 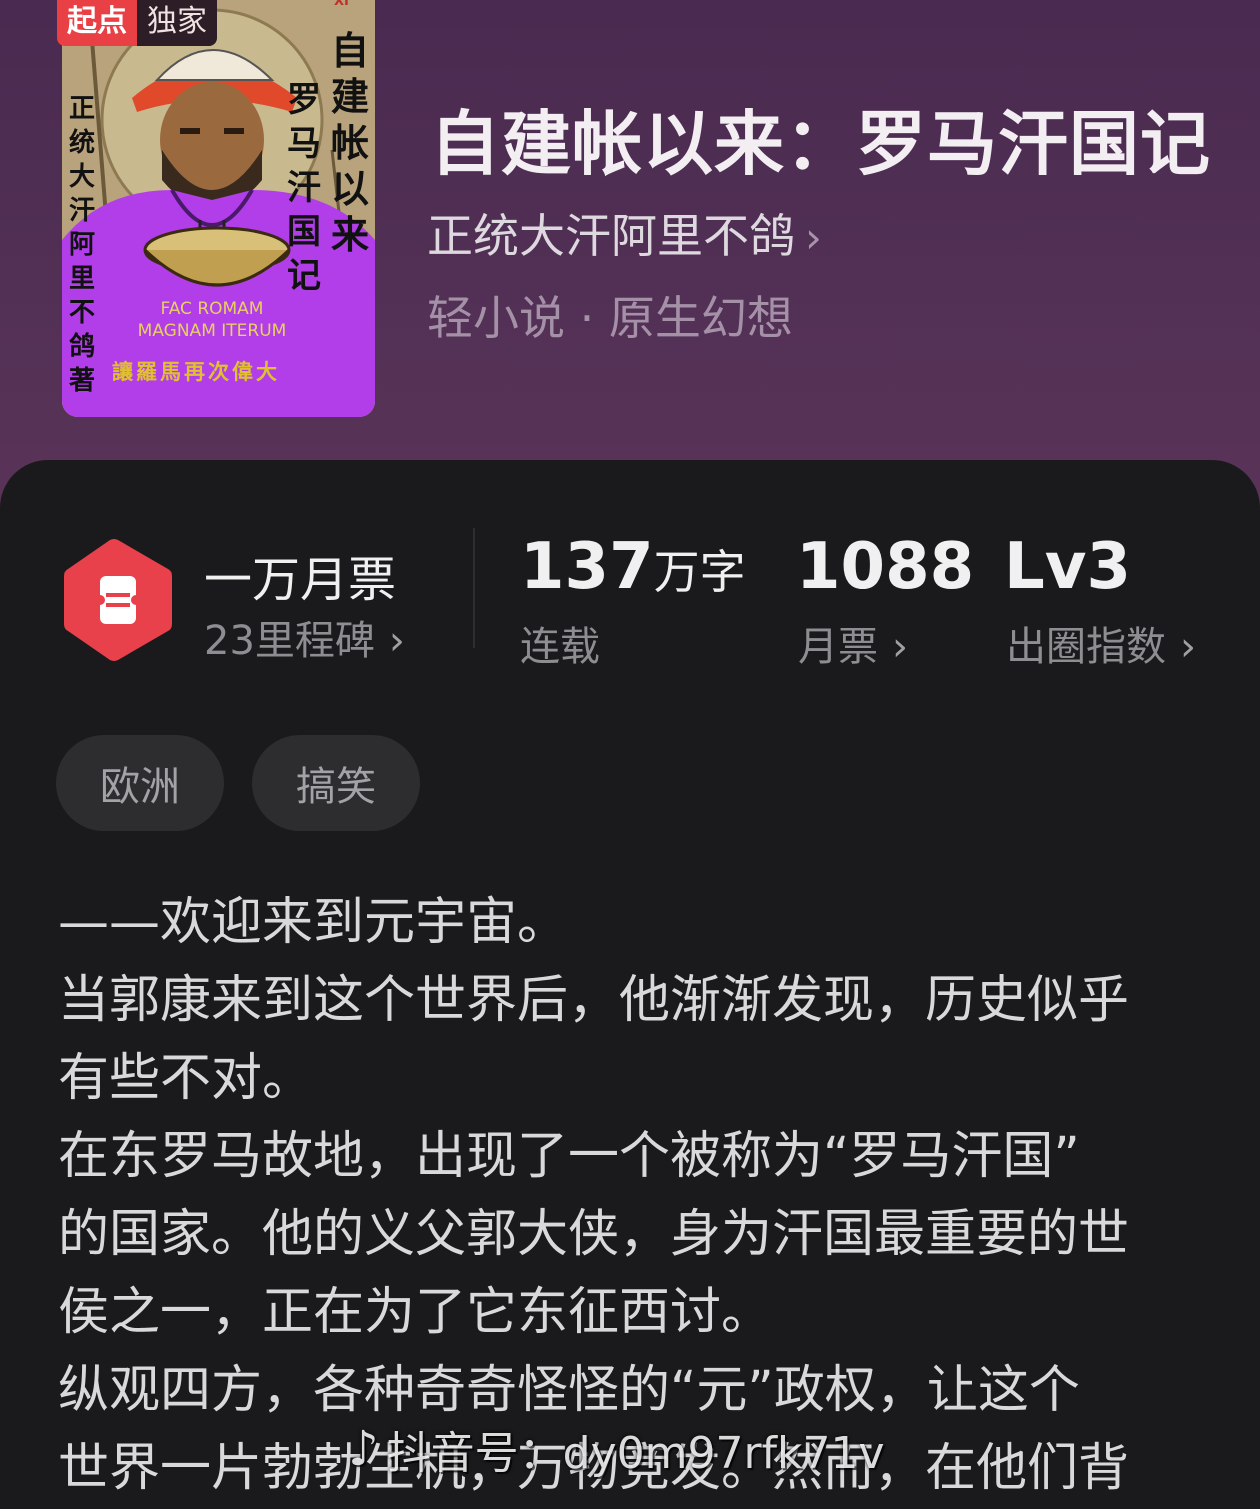 I want to click on tiktok-icon: ♪, so click(x=363, y=1449).